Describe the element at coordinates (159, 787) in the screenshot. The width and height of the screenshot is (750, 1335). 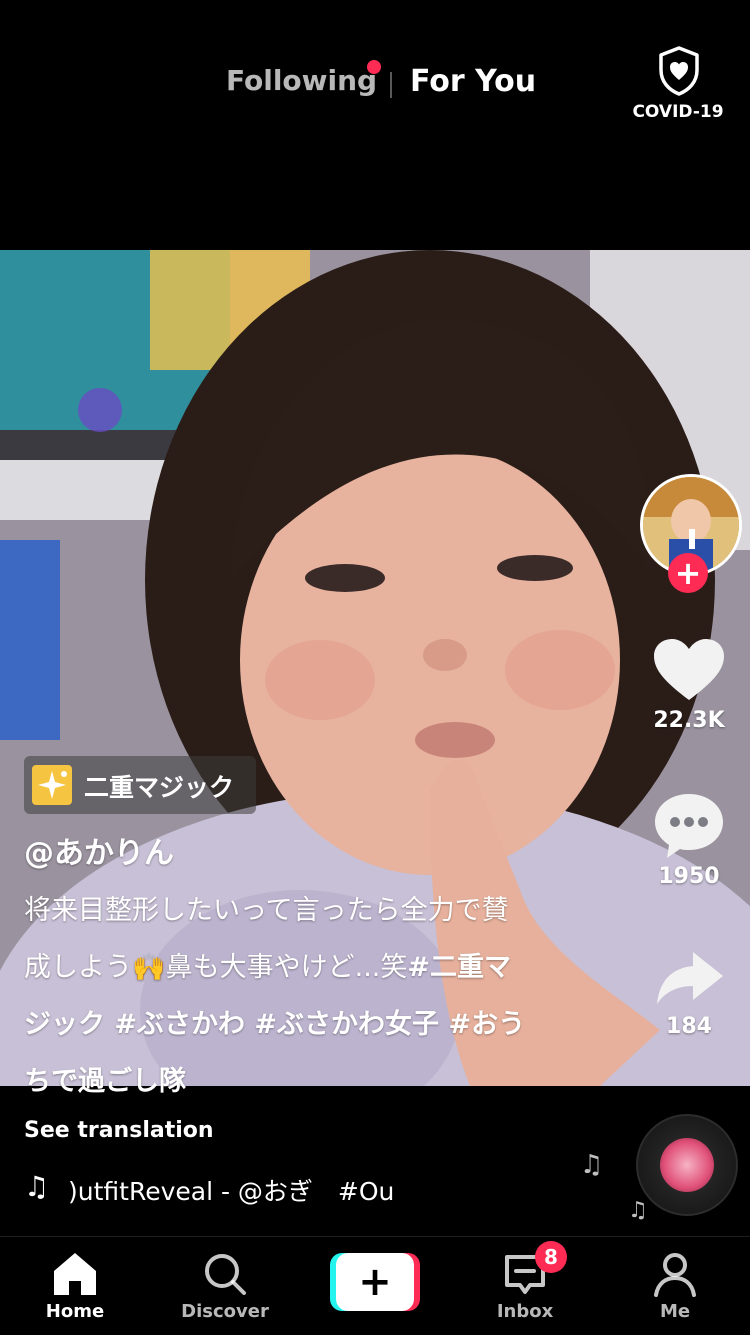
I see `effect-label: 二重マジック` at that location.